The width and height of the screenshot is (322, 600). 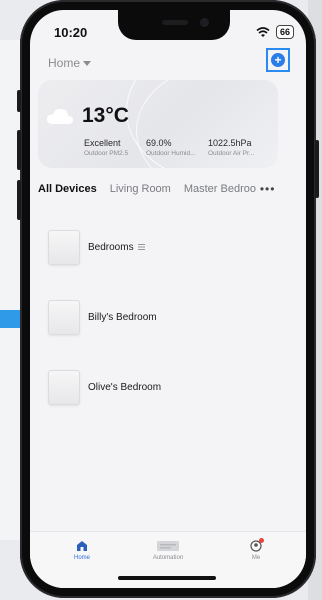 What do you see at coordinates (141, 247) in the screenshot?
I see `group-icon` at bounding box center [141, 247].